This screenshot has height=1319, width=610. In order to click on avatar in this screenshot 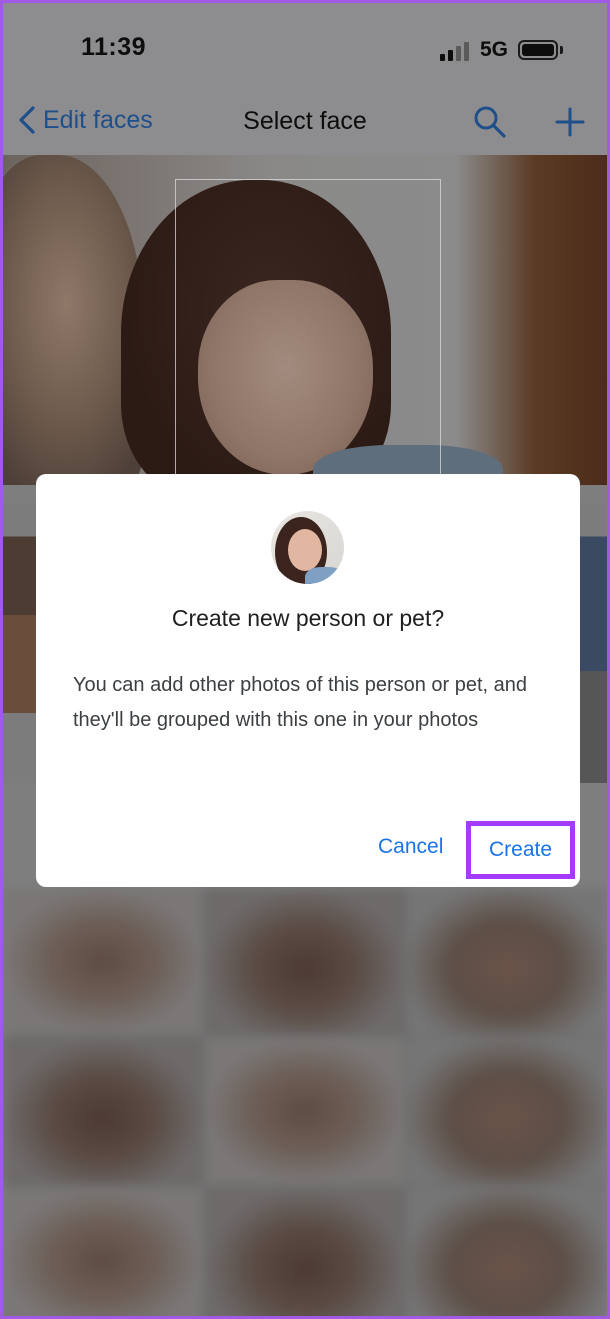, I will do `click(307, 547)`.